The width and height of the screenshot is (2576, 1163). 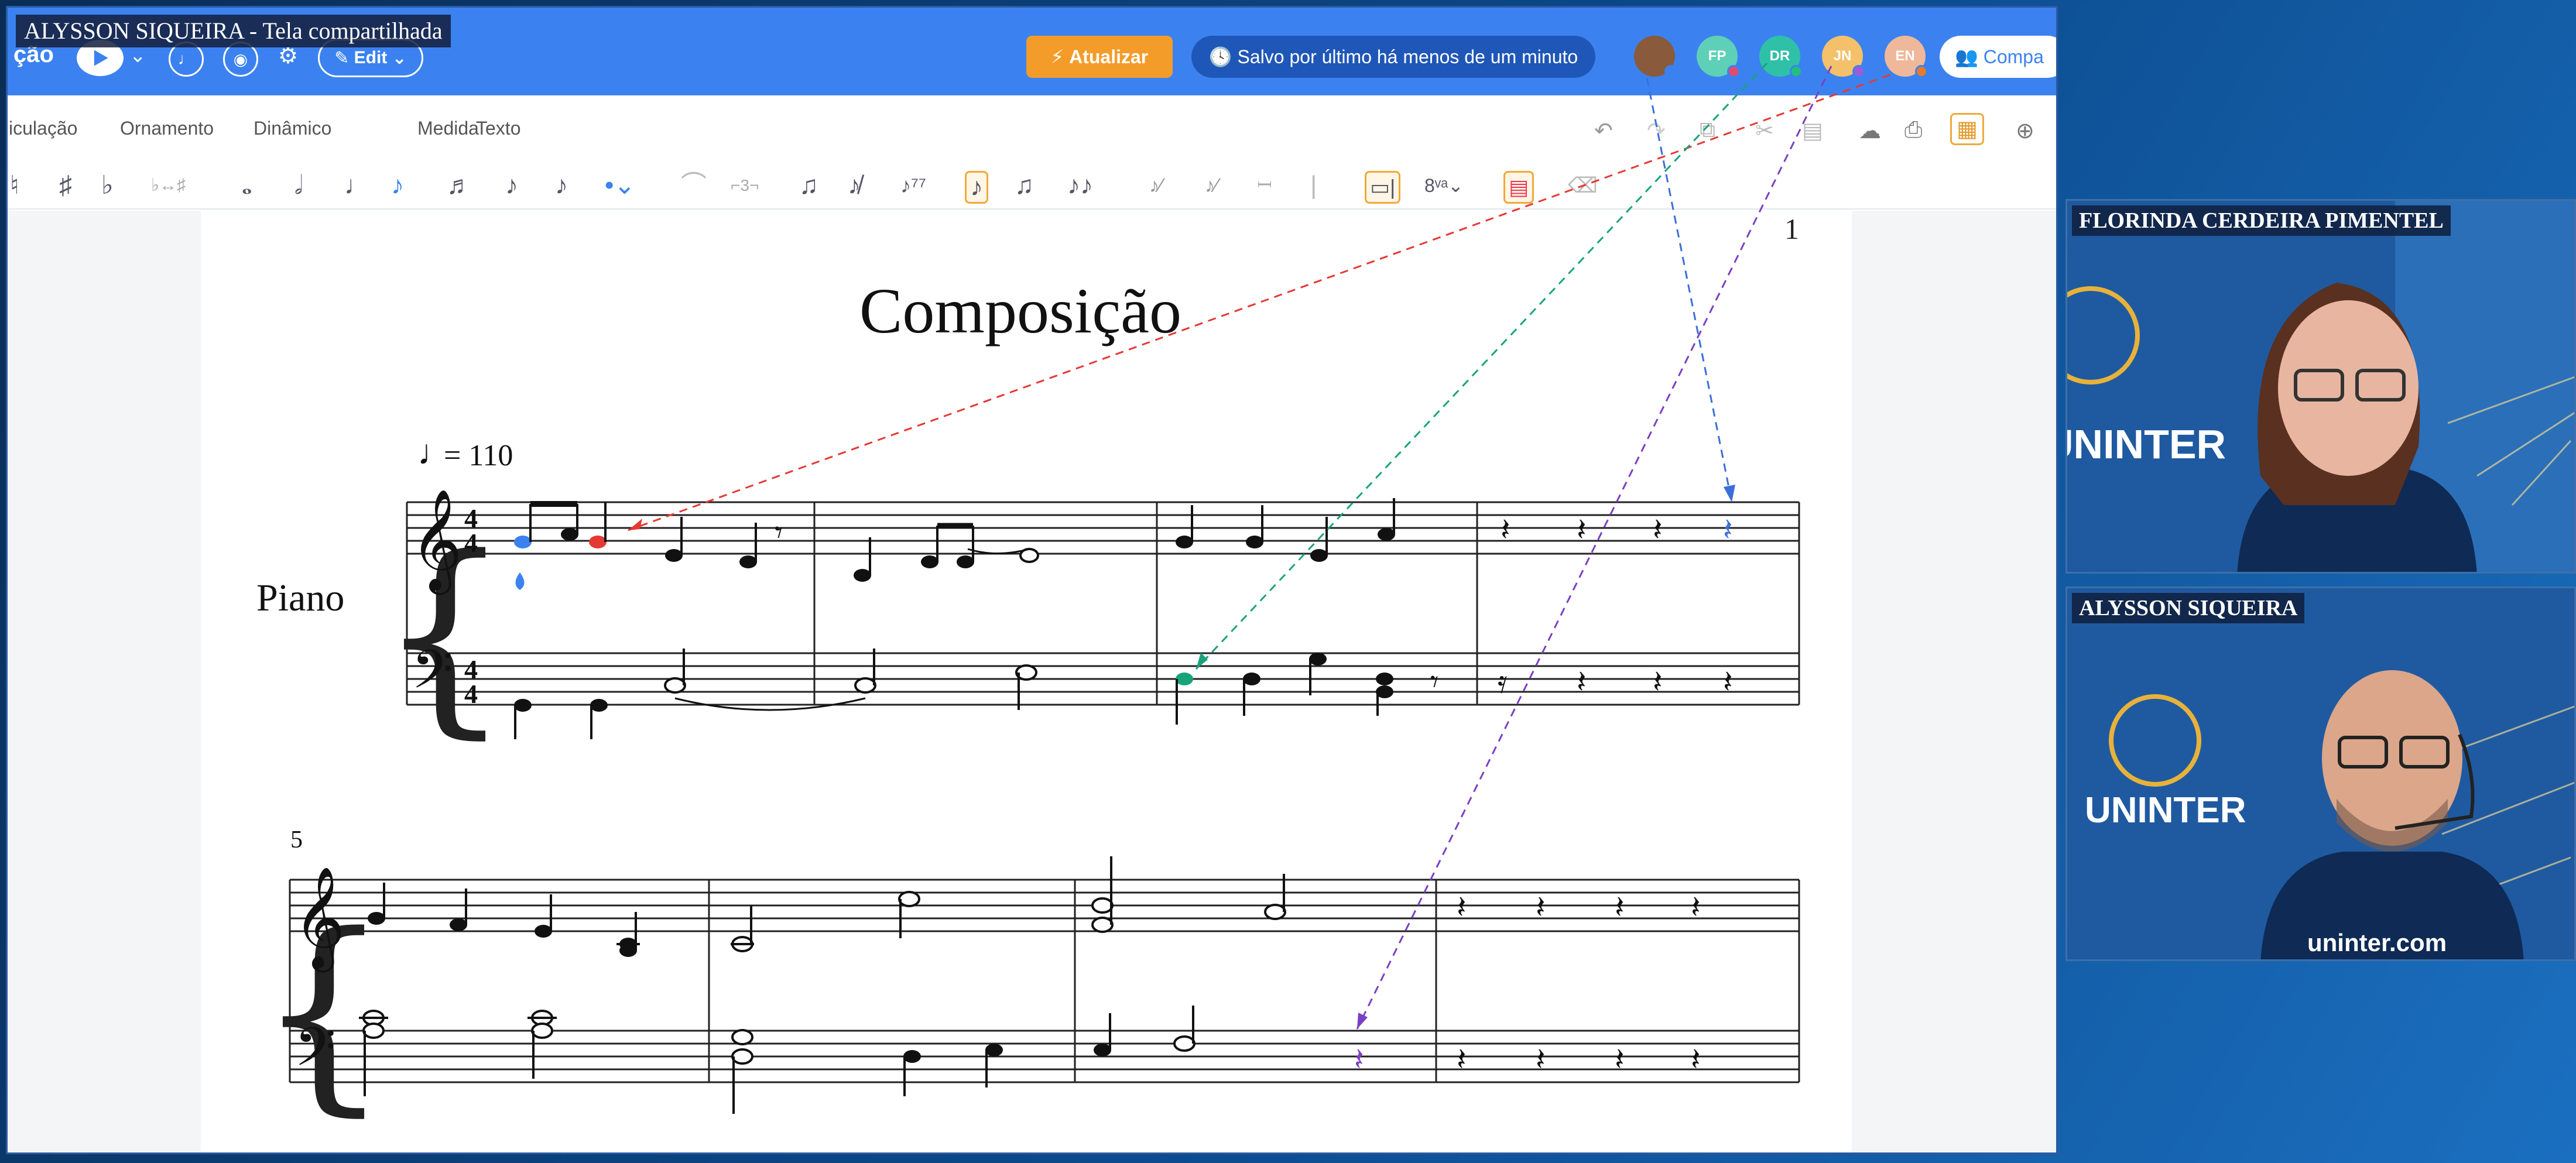 What do you see at coordinates (2377, 942) in the screenshot?
I see `shirt-text: uninter.com` at bounding box center [2377, 942].